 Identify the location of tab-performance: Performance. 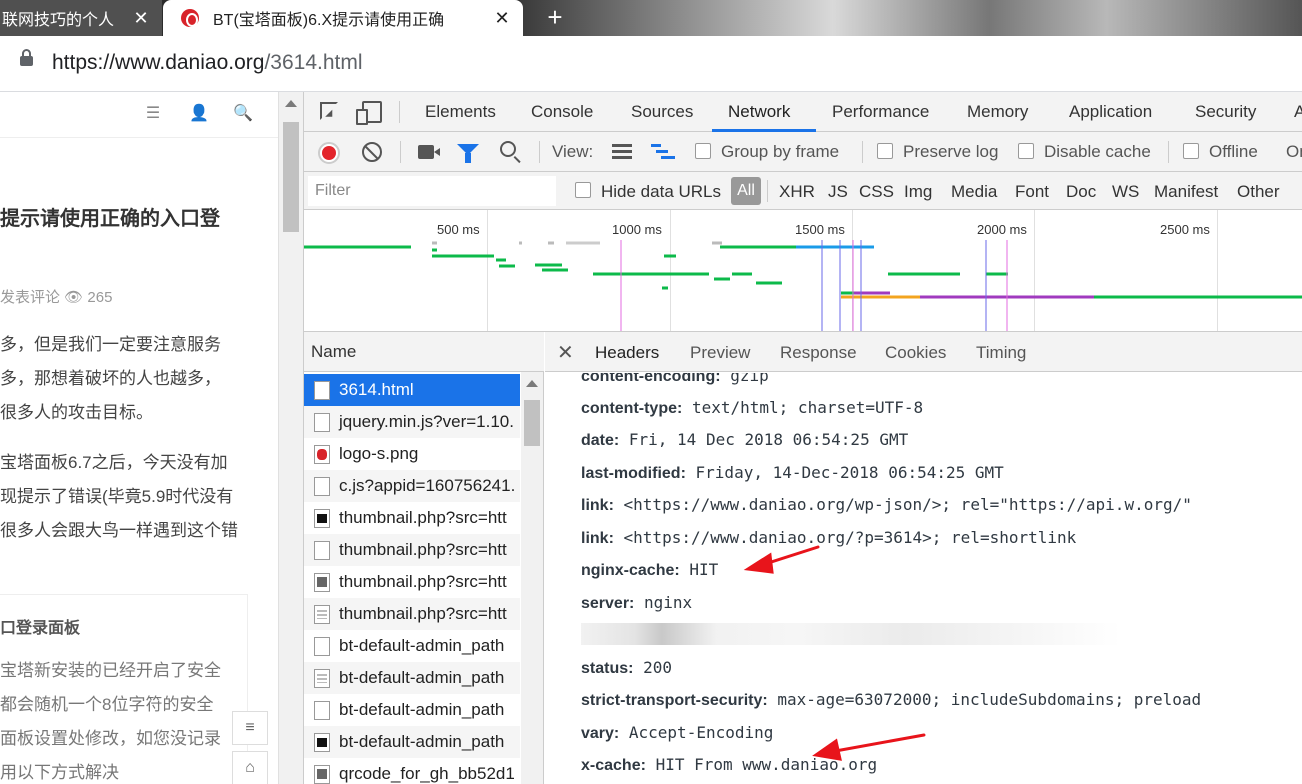
(880, 112).